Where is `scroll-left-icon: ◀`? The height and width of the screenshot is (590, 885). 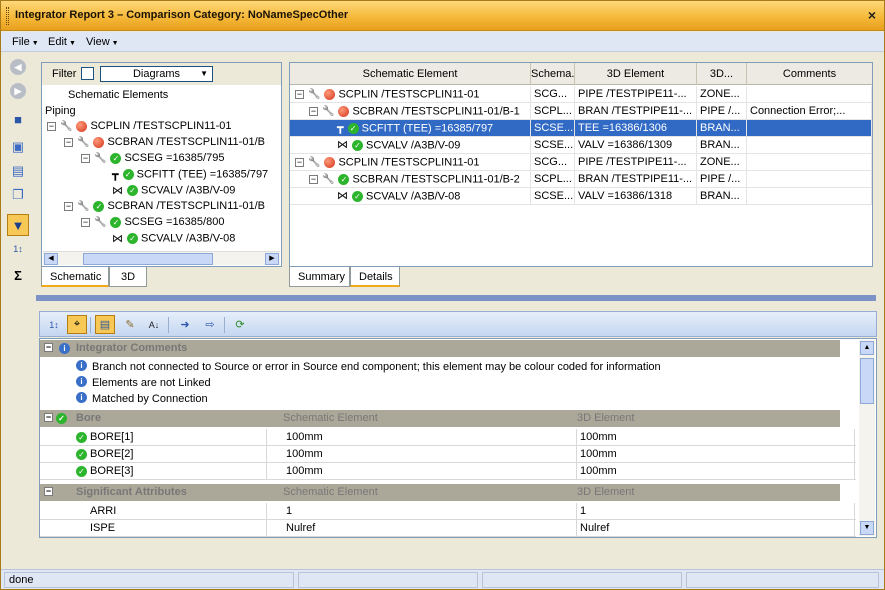 scroll-left-icon: ◀ is located at coordinates (51, 259).